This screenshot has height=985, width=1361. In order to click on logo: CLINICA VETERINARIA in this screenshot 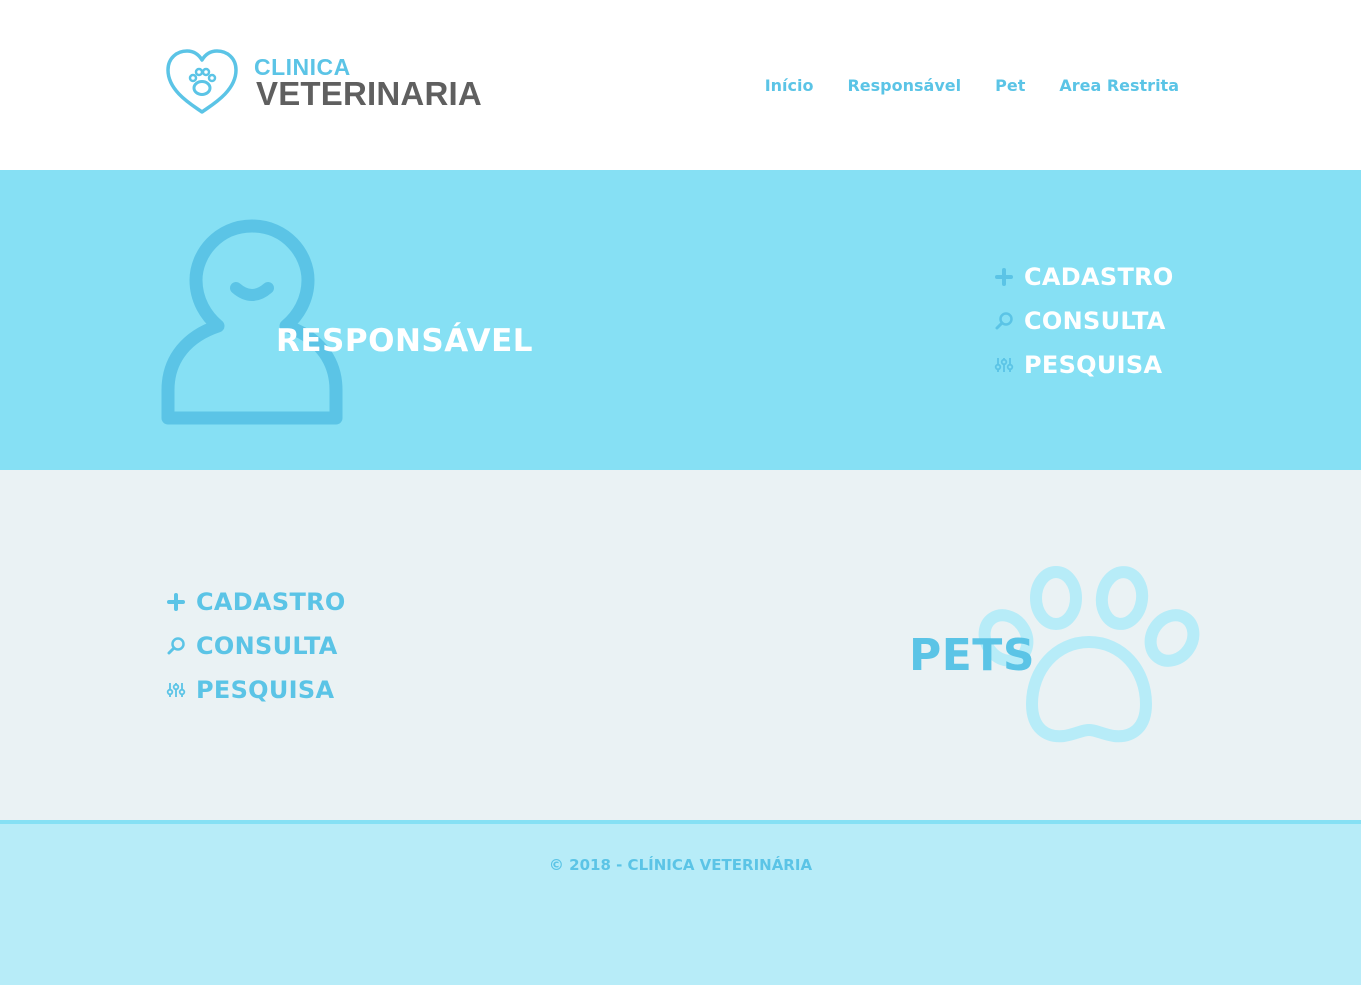, I will do `click(324, 83)`.